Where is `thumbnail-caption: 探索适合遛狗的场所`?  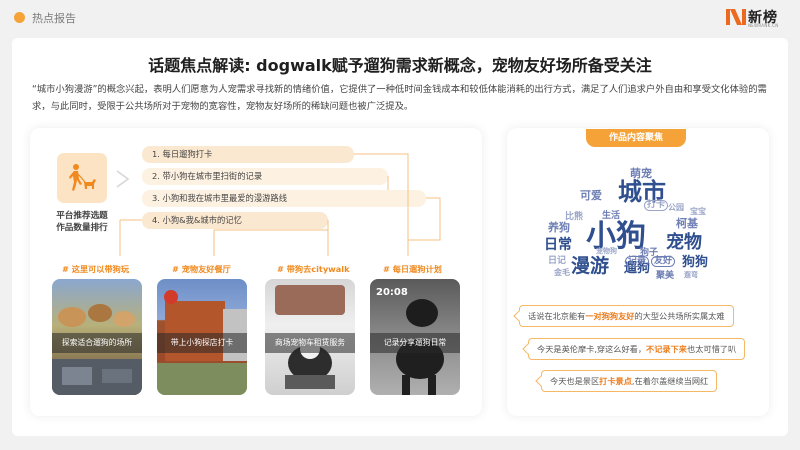 thumbnail-caption: 探索适合遛狗的场所 is located at coordinates (97, 343).